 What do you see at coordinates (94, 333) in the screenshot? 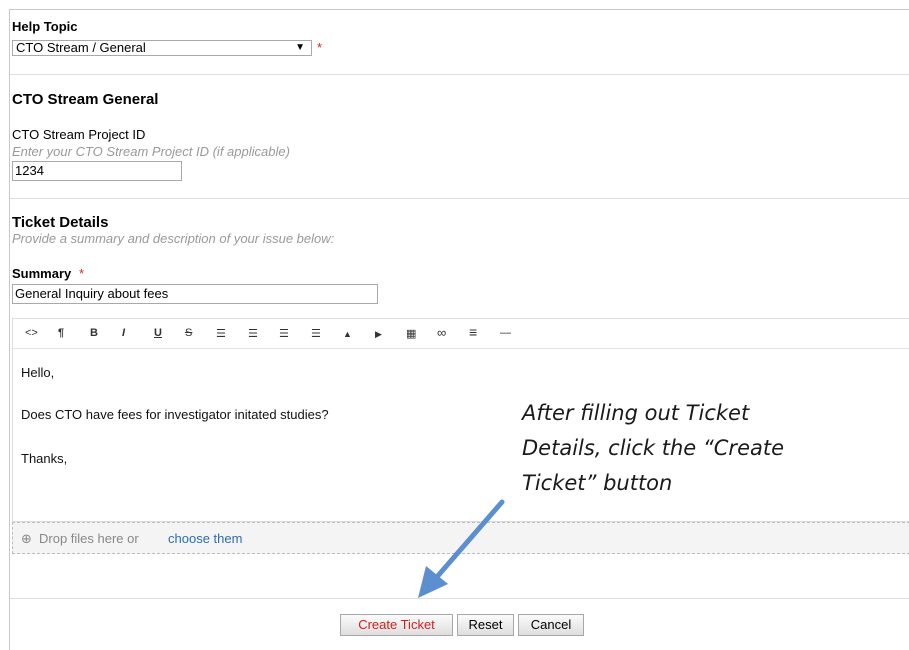
I see `bold-icon: B` at bounding box center [94, 333].